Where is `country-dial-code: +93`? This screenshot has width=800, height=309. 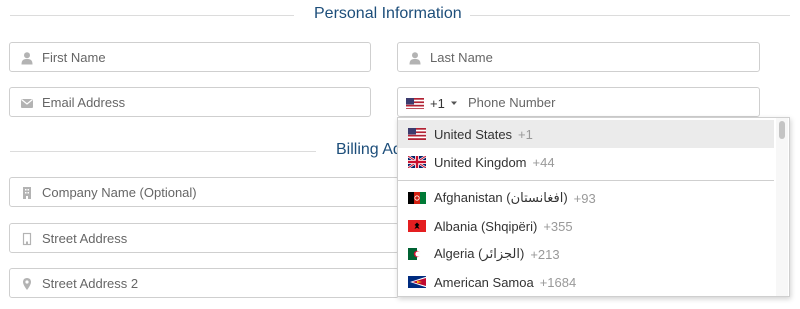
country-dial-code: +93 is located at coordinates (584, 198).